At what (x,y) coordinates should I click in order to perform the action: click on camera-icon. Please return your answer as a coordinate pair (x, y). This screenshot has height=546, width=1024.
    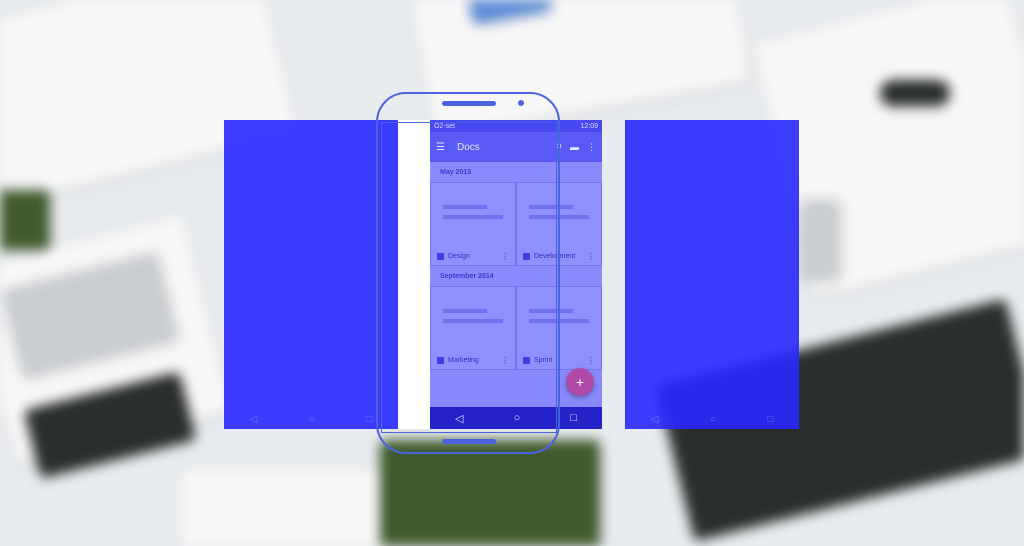
    Looking at the image, I should click on (521, 103).